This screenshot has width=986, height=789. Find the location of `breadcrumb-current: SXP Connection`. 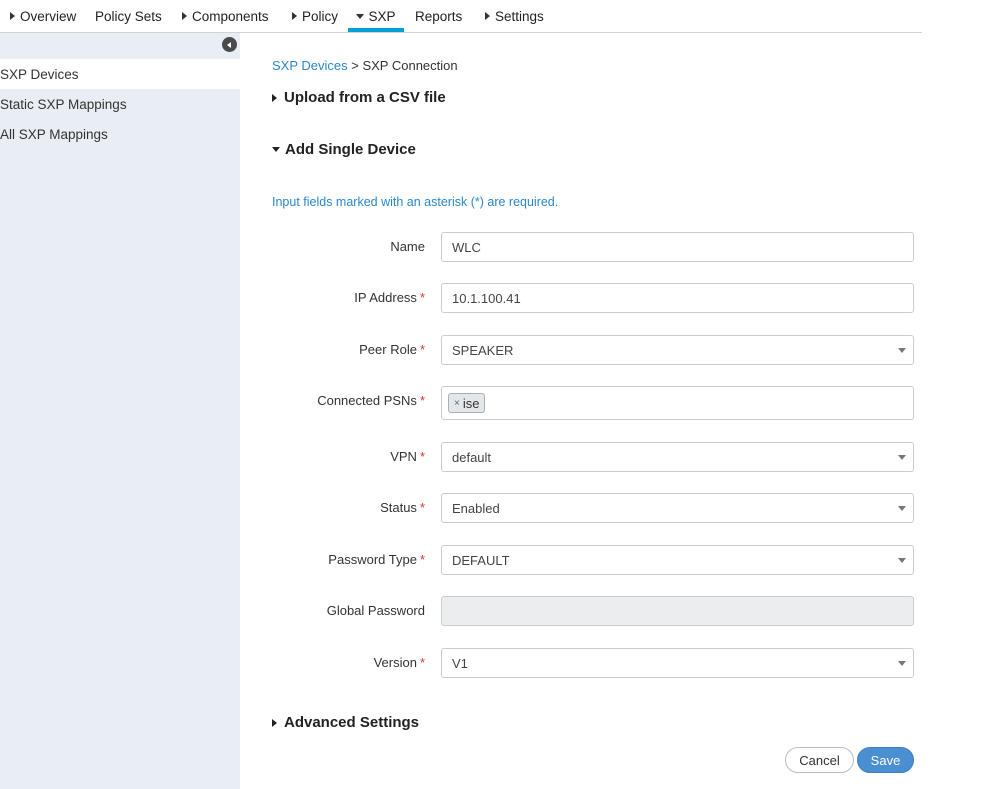

breadcrumb-current: SXP Connection is located at coordinates (410, 65).